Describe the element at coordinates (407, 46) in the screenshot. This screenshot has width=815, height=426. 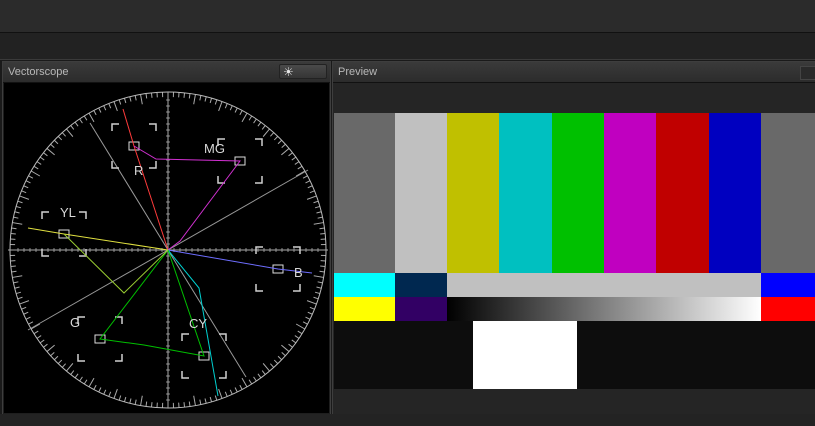
I see `secondary-toolbar` at that location.